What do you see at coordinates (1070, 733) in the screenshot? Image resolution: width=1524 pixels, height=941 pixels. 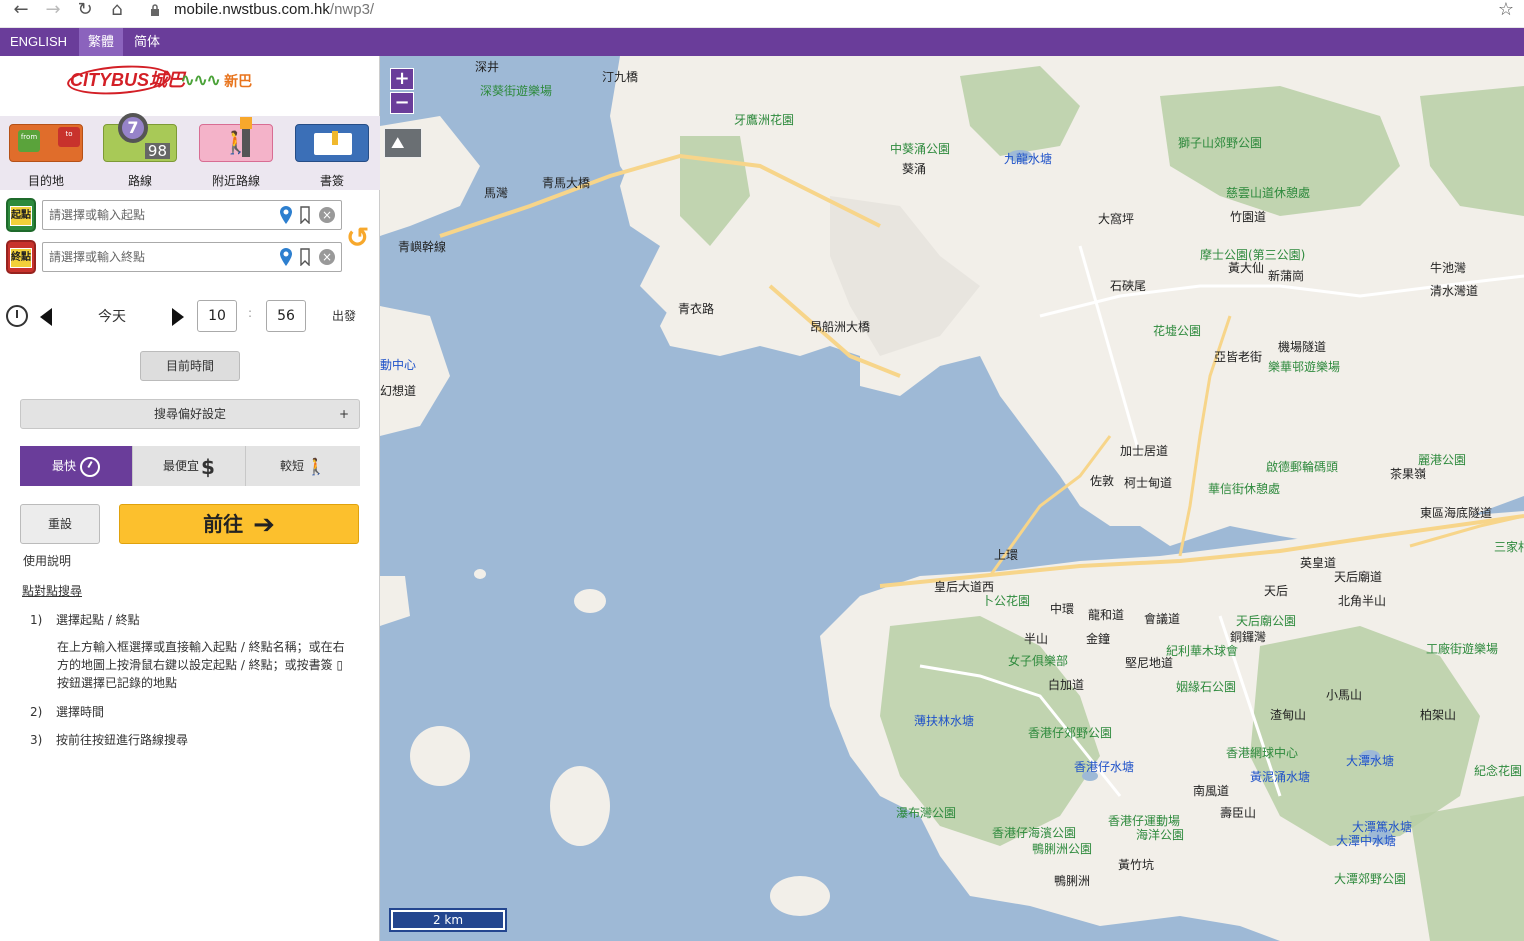 I see `map-label: 香港仔郊野公園` at bounding box center [1070, 733].